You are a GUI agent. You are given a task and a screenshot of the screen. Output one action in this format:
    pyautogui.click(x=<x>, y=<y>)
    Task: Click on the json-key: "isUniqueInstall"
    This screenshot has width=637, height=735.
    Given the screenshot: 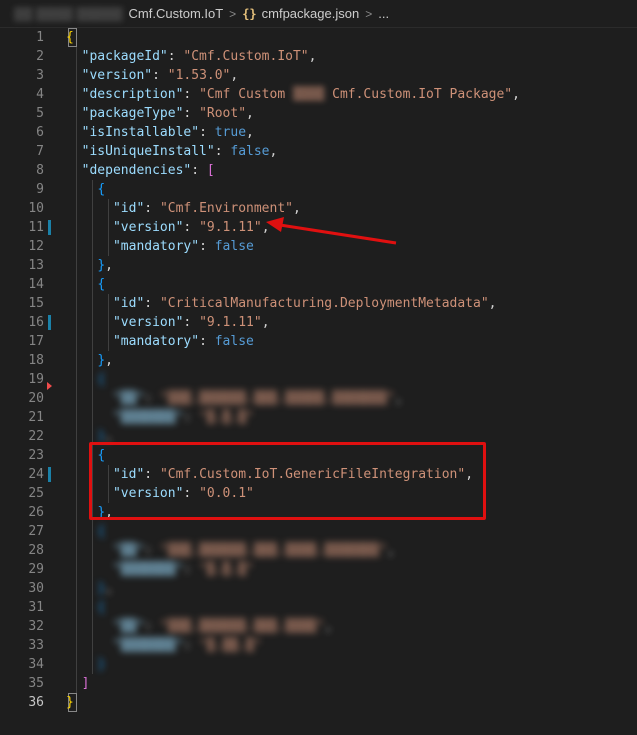 What is the action you would take?
    pyautogui.click(x=148, y=151)
    